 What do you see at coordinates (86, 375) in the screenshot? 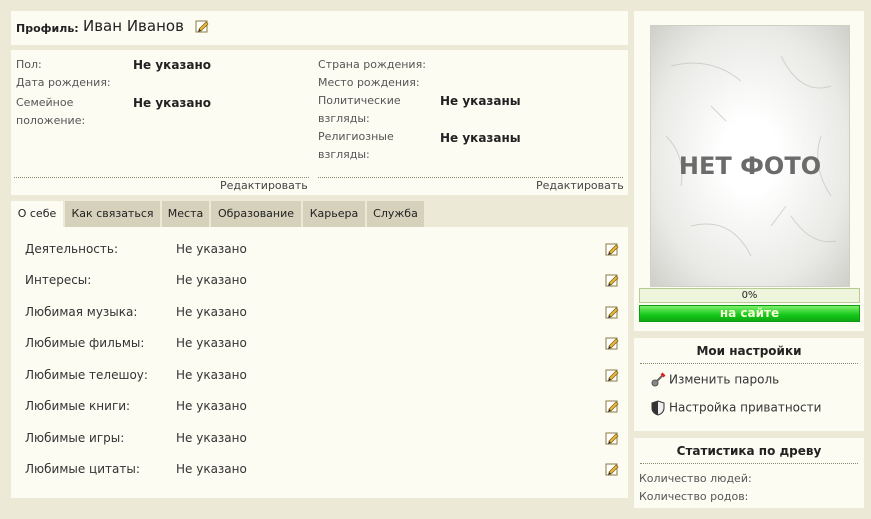
I see `tvshows-label: Любимые телешоу:` at bounding box center [86, 375].